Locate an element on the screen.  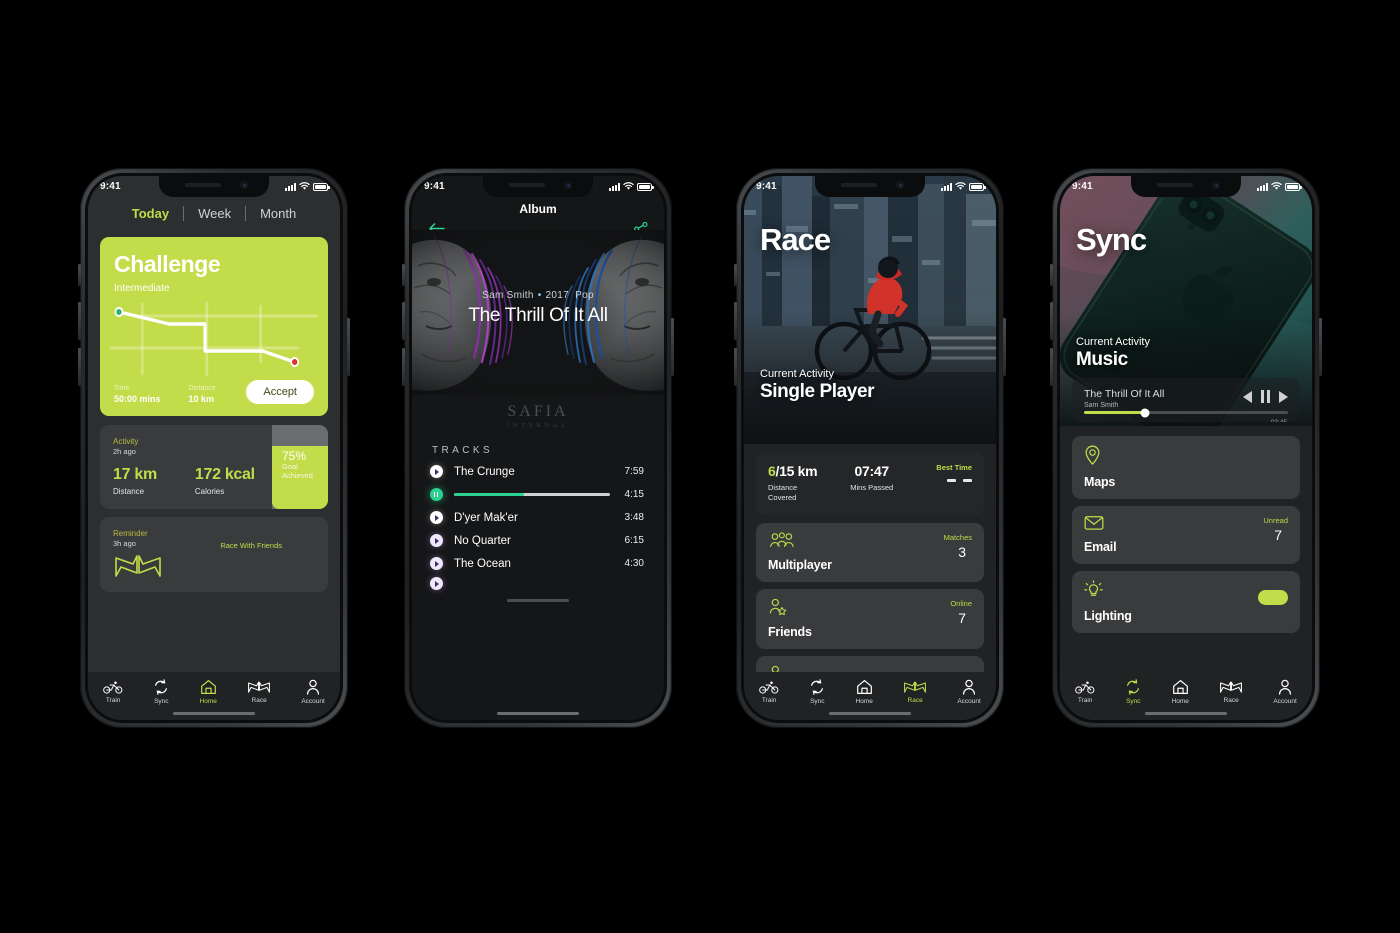
next-track-icon is located at coordinates (1283, 396).